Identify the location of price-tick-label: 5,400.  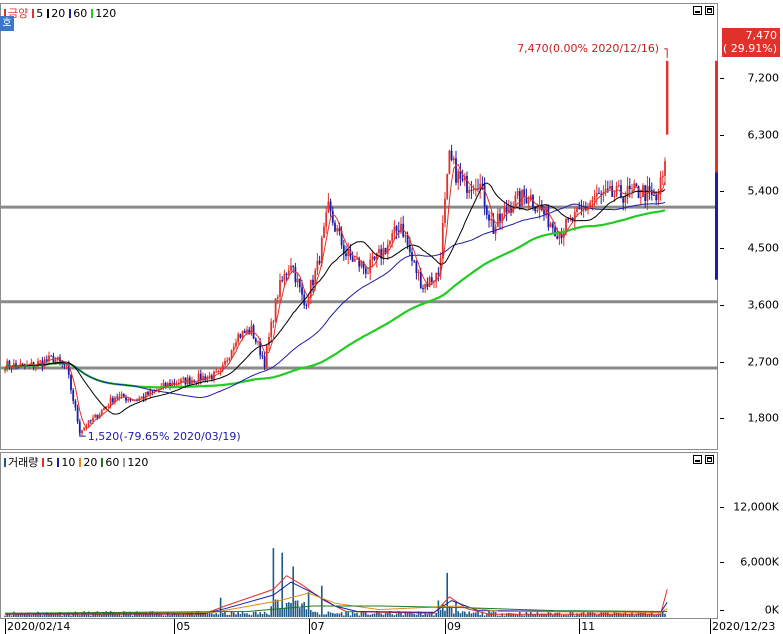
(763, 191).